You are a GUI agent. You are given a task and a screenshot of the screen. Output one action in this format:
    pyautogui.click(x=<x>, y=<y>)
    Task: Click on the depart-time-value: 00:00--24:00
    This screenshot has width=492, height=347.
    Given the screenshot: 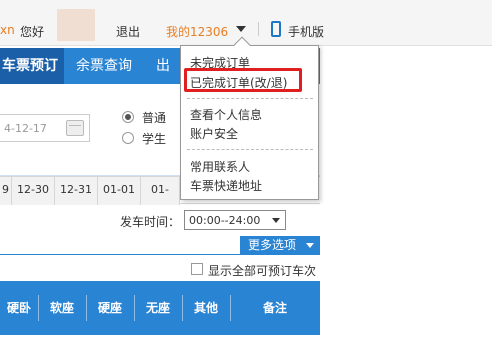 What is the action you would take?
    pyautogui.click(x=225, y=220)
    